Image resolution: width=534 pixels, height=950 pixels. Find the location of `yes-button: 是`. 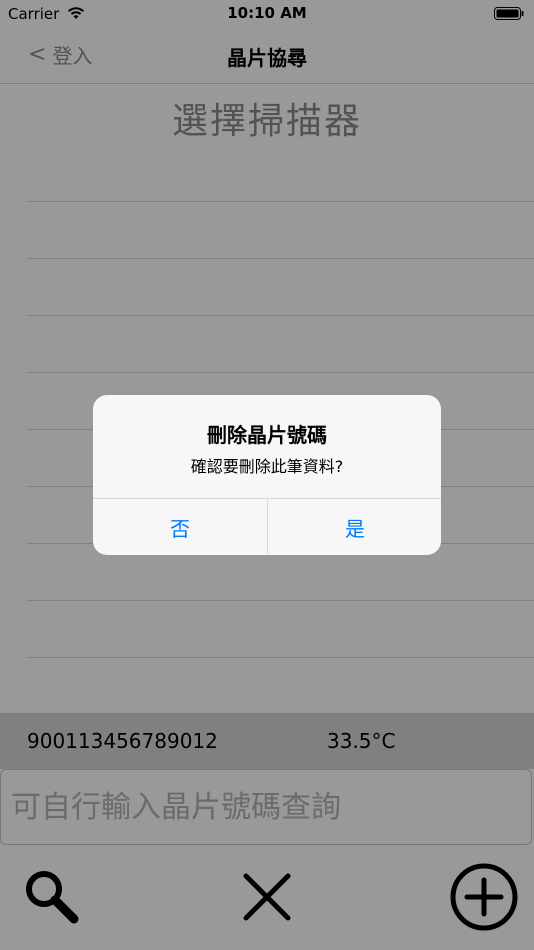

yes-button: 是 is located at coordinates (354, 527).